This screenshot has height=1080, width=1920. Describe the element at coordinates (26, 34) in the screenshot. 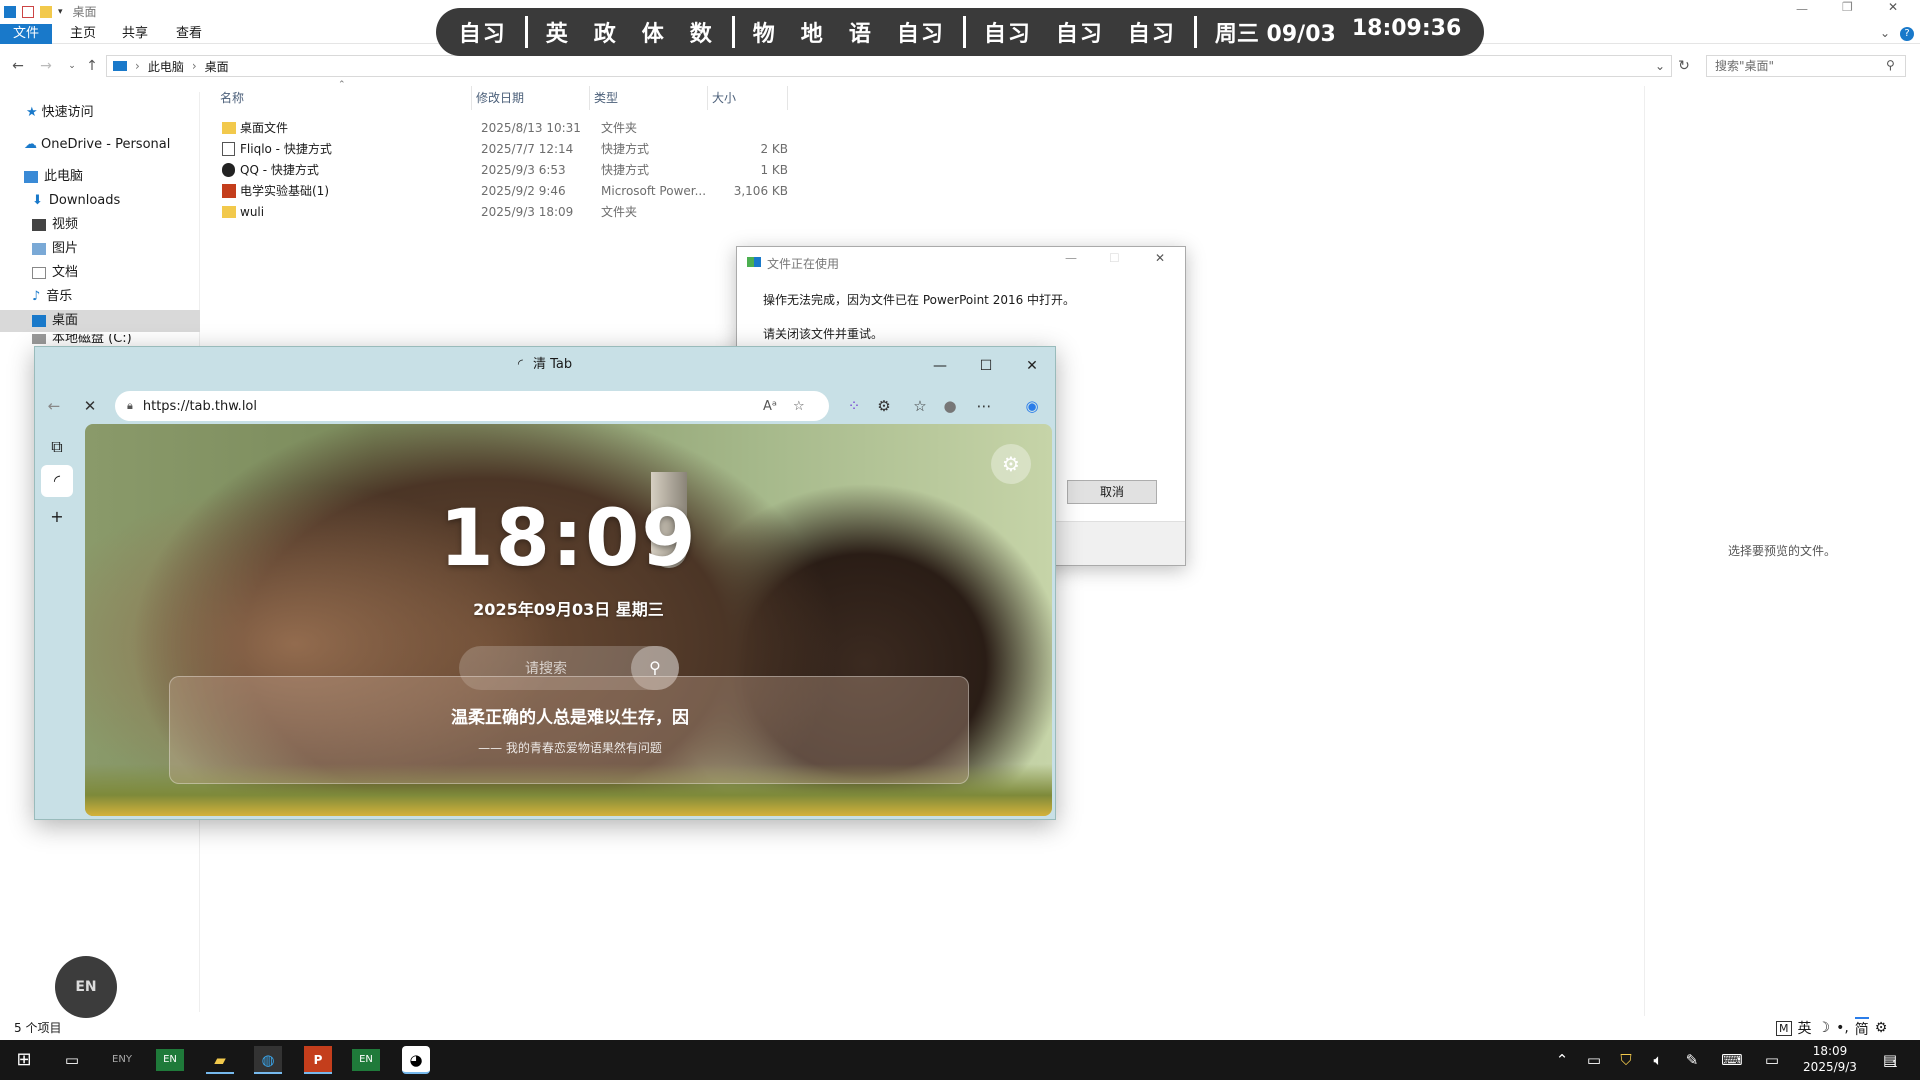

I see `tab-file: 文件` at that location.